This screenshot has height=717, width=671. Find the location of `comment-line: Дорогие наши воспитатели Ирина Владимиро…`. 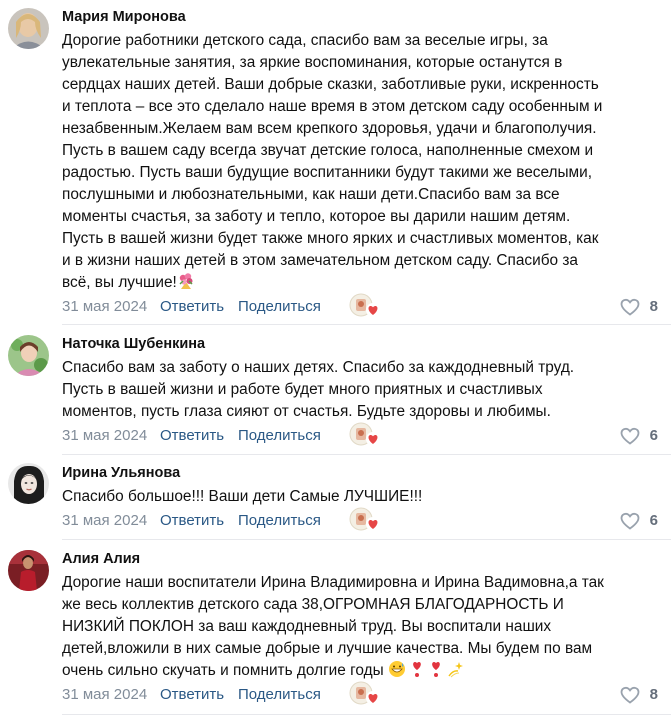

comment-line: Дорогие наши воспитатели Ирина Владимиро… is located at coordinates (333, 582).